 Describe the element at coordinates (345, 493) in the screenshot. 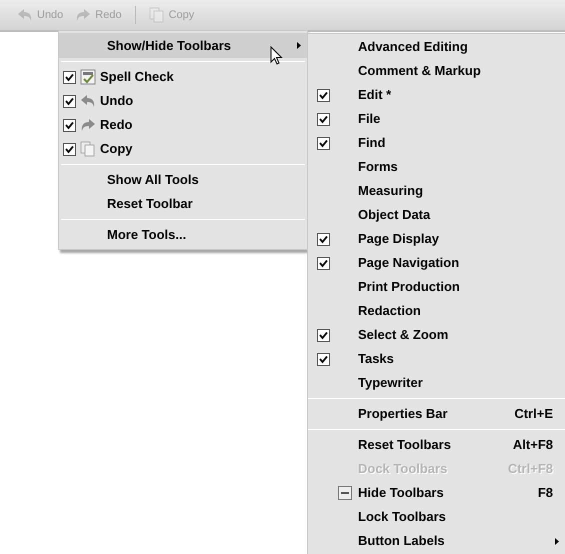

I see `minus-box-icon` at that location.